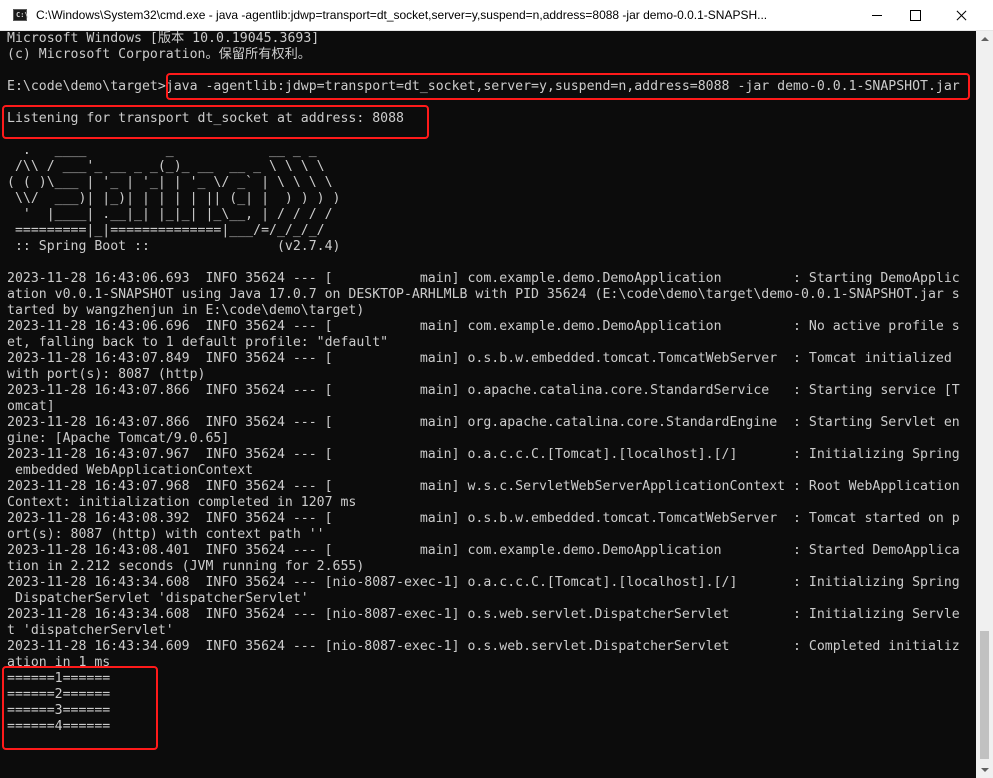 The height and width of the screenshot is (778, 993). Describe the element at coordinates (106, 374) in the screenshot. I see `console-line: with port(s): 8087 (http)` at that location.